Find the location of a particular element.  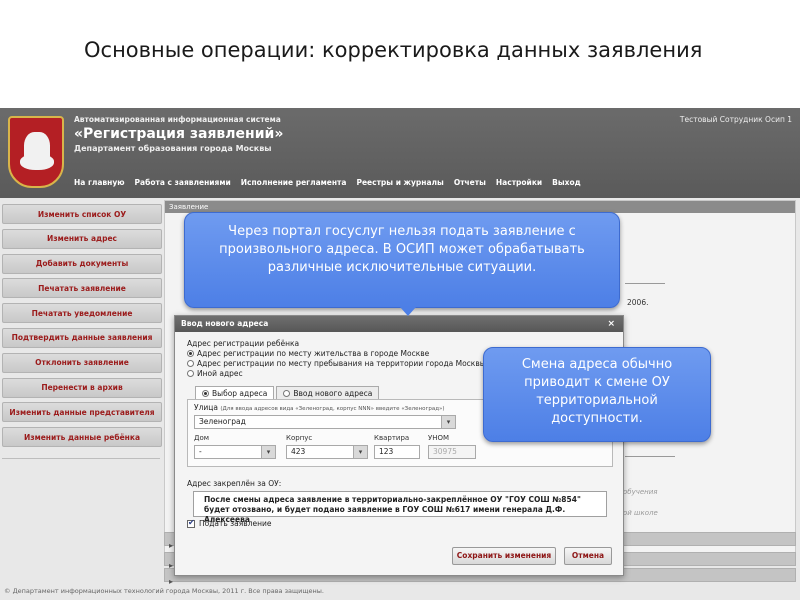

checkbox-checked-icon is located at coordinates (191, 523).